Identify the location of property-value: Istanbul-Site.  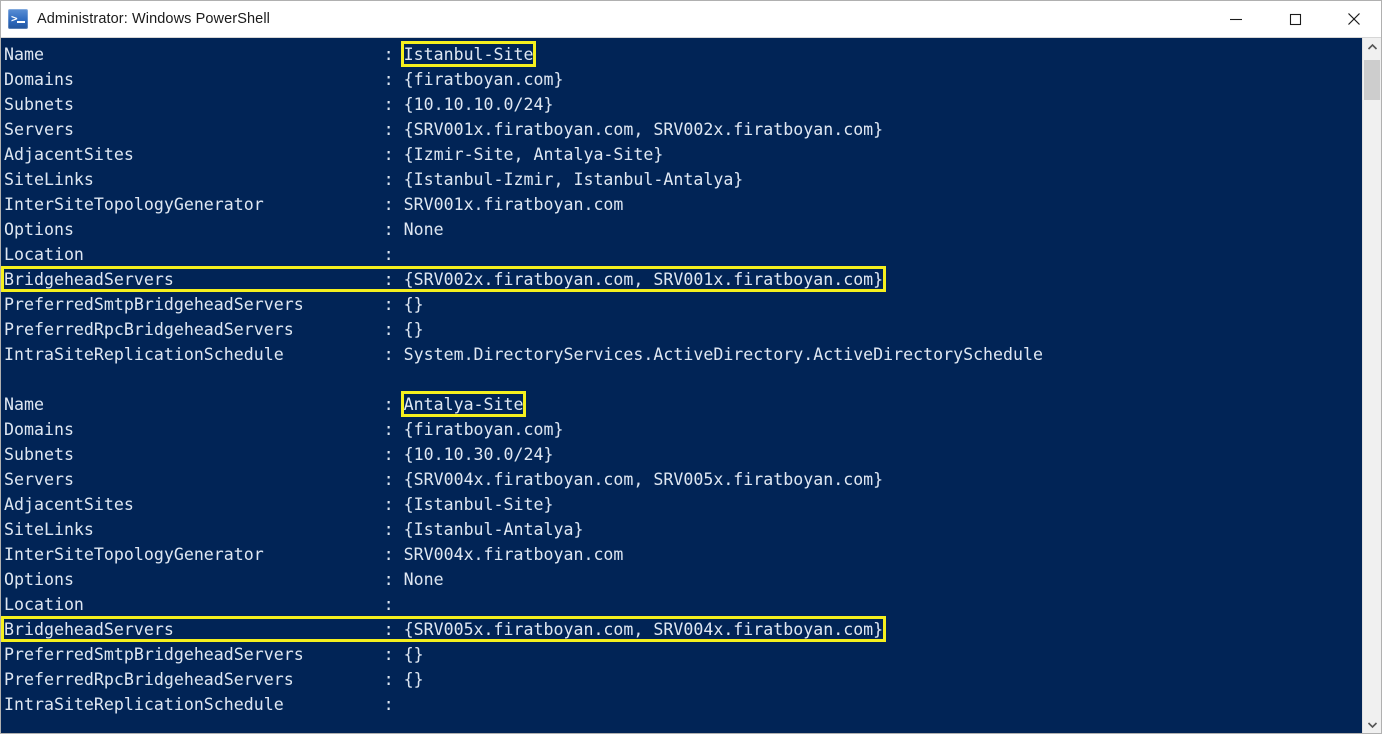
(468, 54).